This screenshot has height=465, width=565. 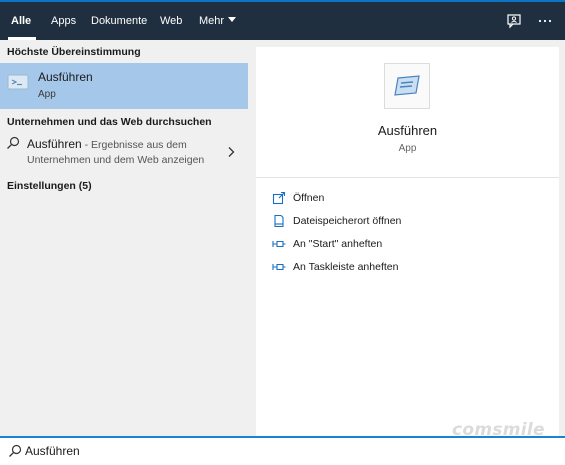 I want to click on search-input, so click(x=175, y=451).